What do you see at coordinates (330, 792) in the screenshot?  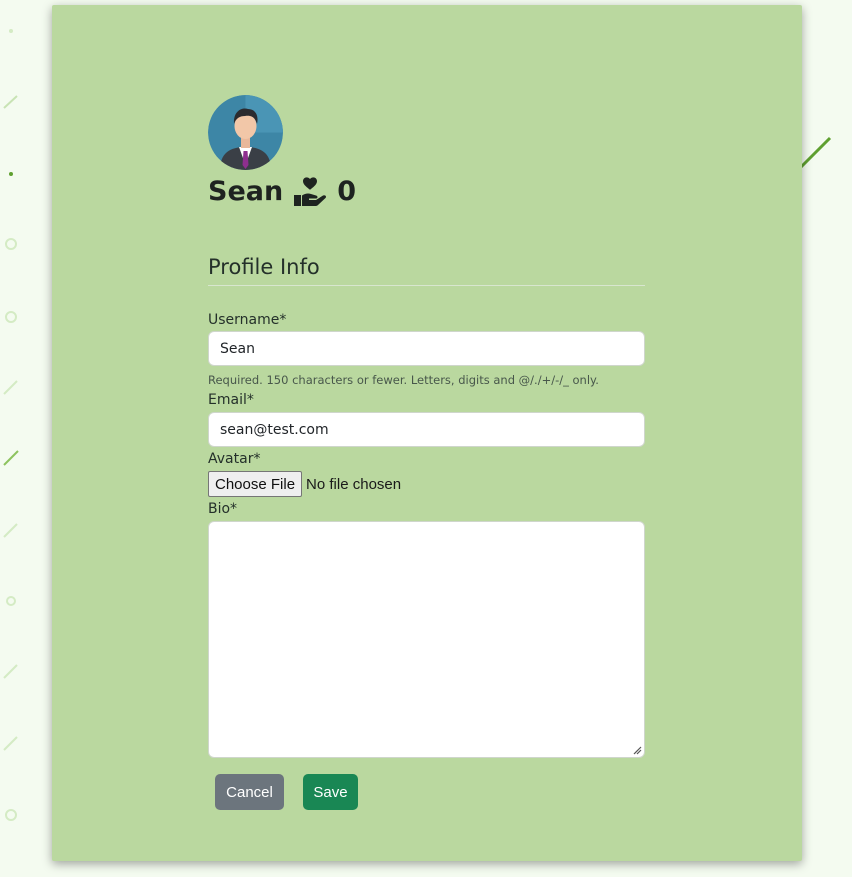 I see `save-button: Save` at bounding box center [330, 792].